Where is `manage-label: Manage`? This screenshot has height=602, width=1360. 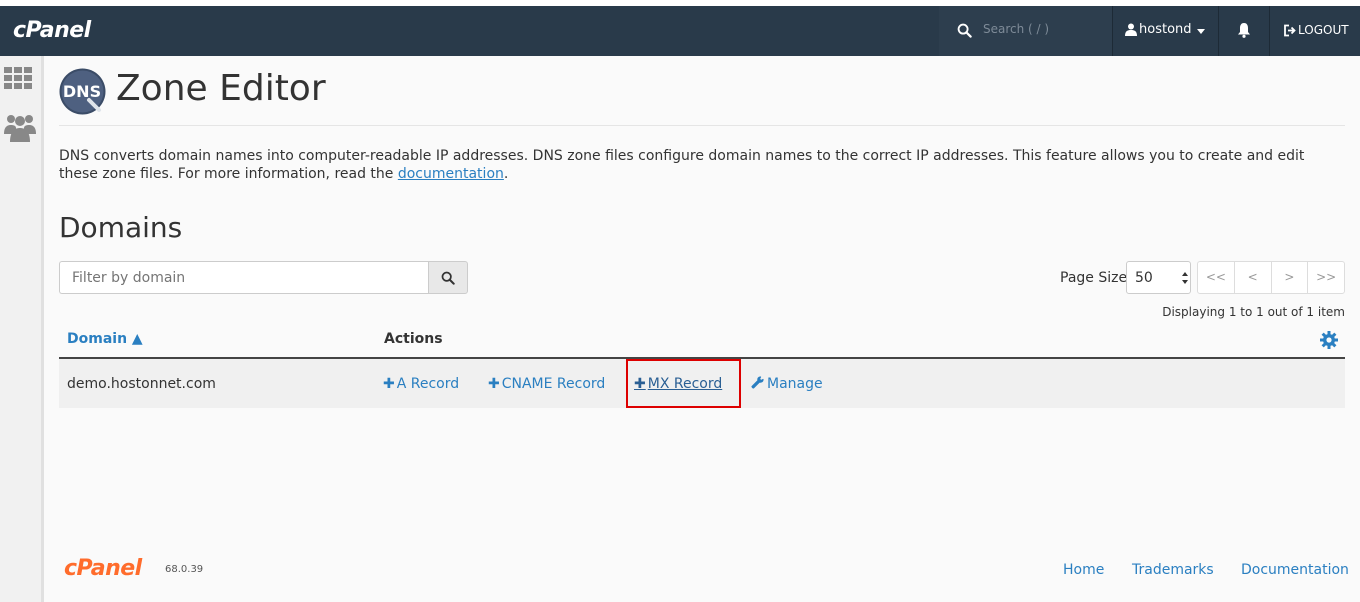
manage-label: Manage is located at coordinates (795, 384).